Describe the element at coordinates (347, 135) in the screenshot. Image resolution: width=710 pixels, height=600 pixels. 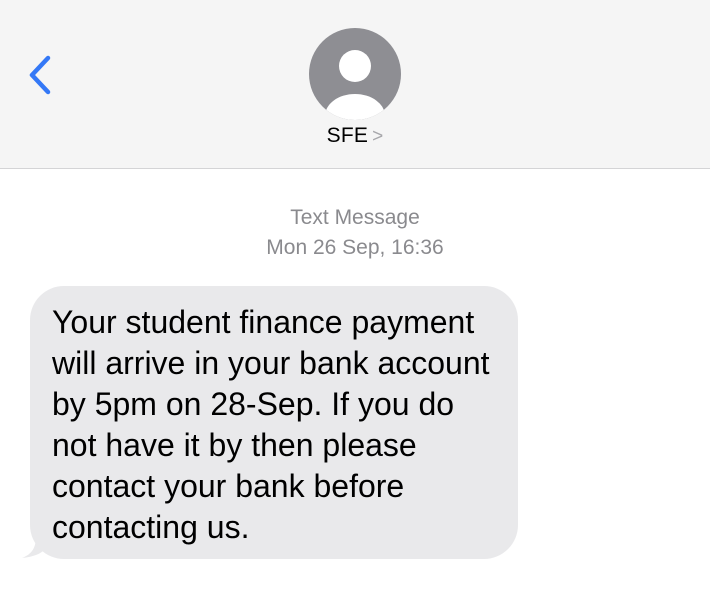
I see `contact-name: SFE` at that location.